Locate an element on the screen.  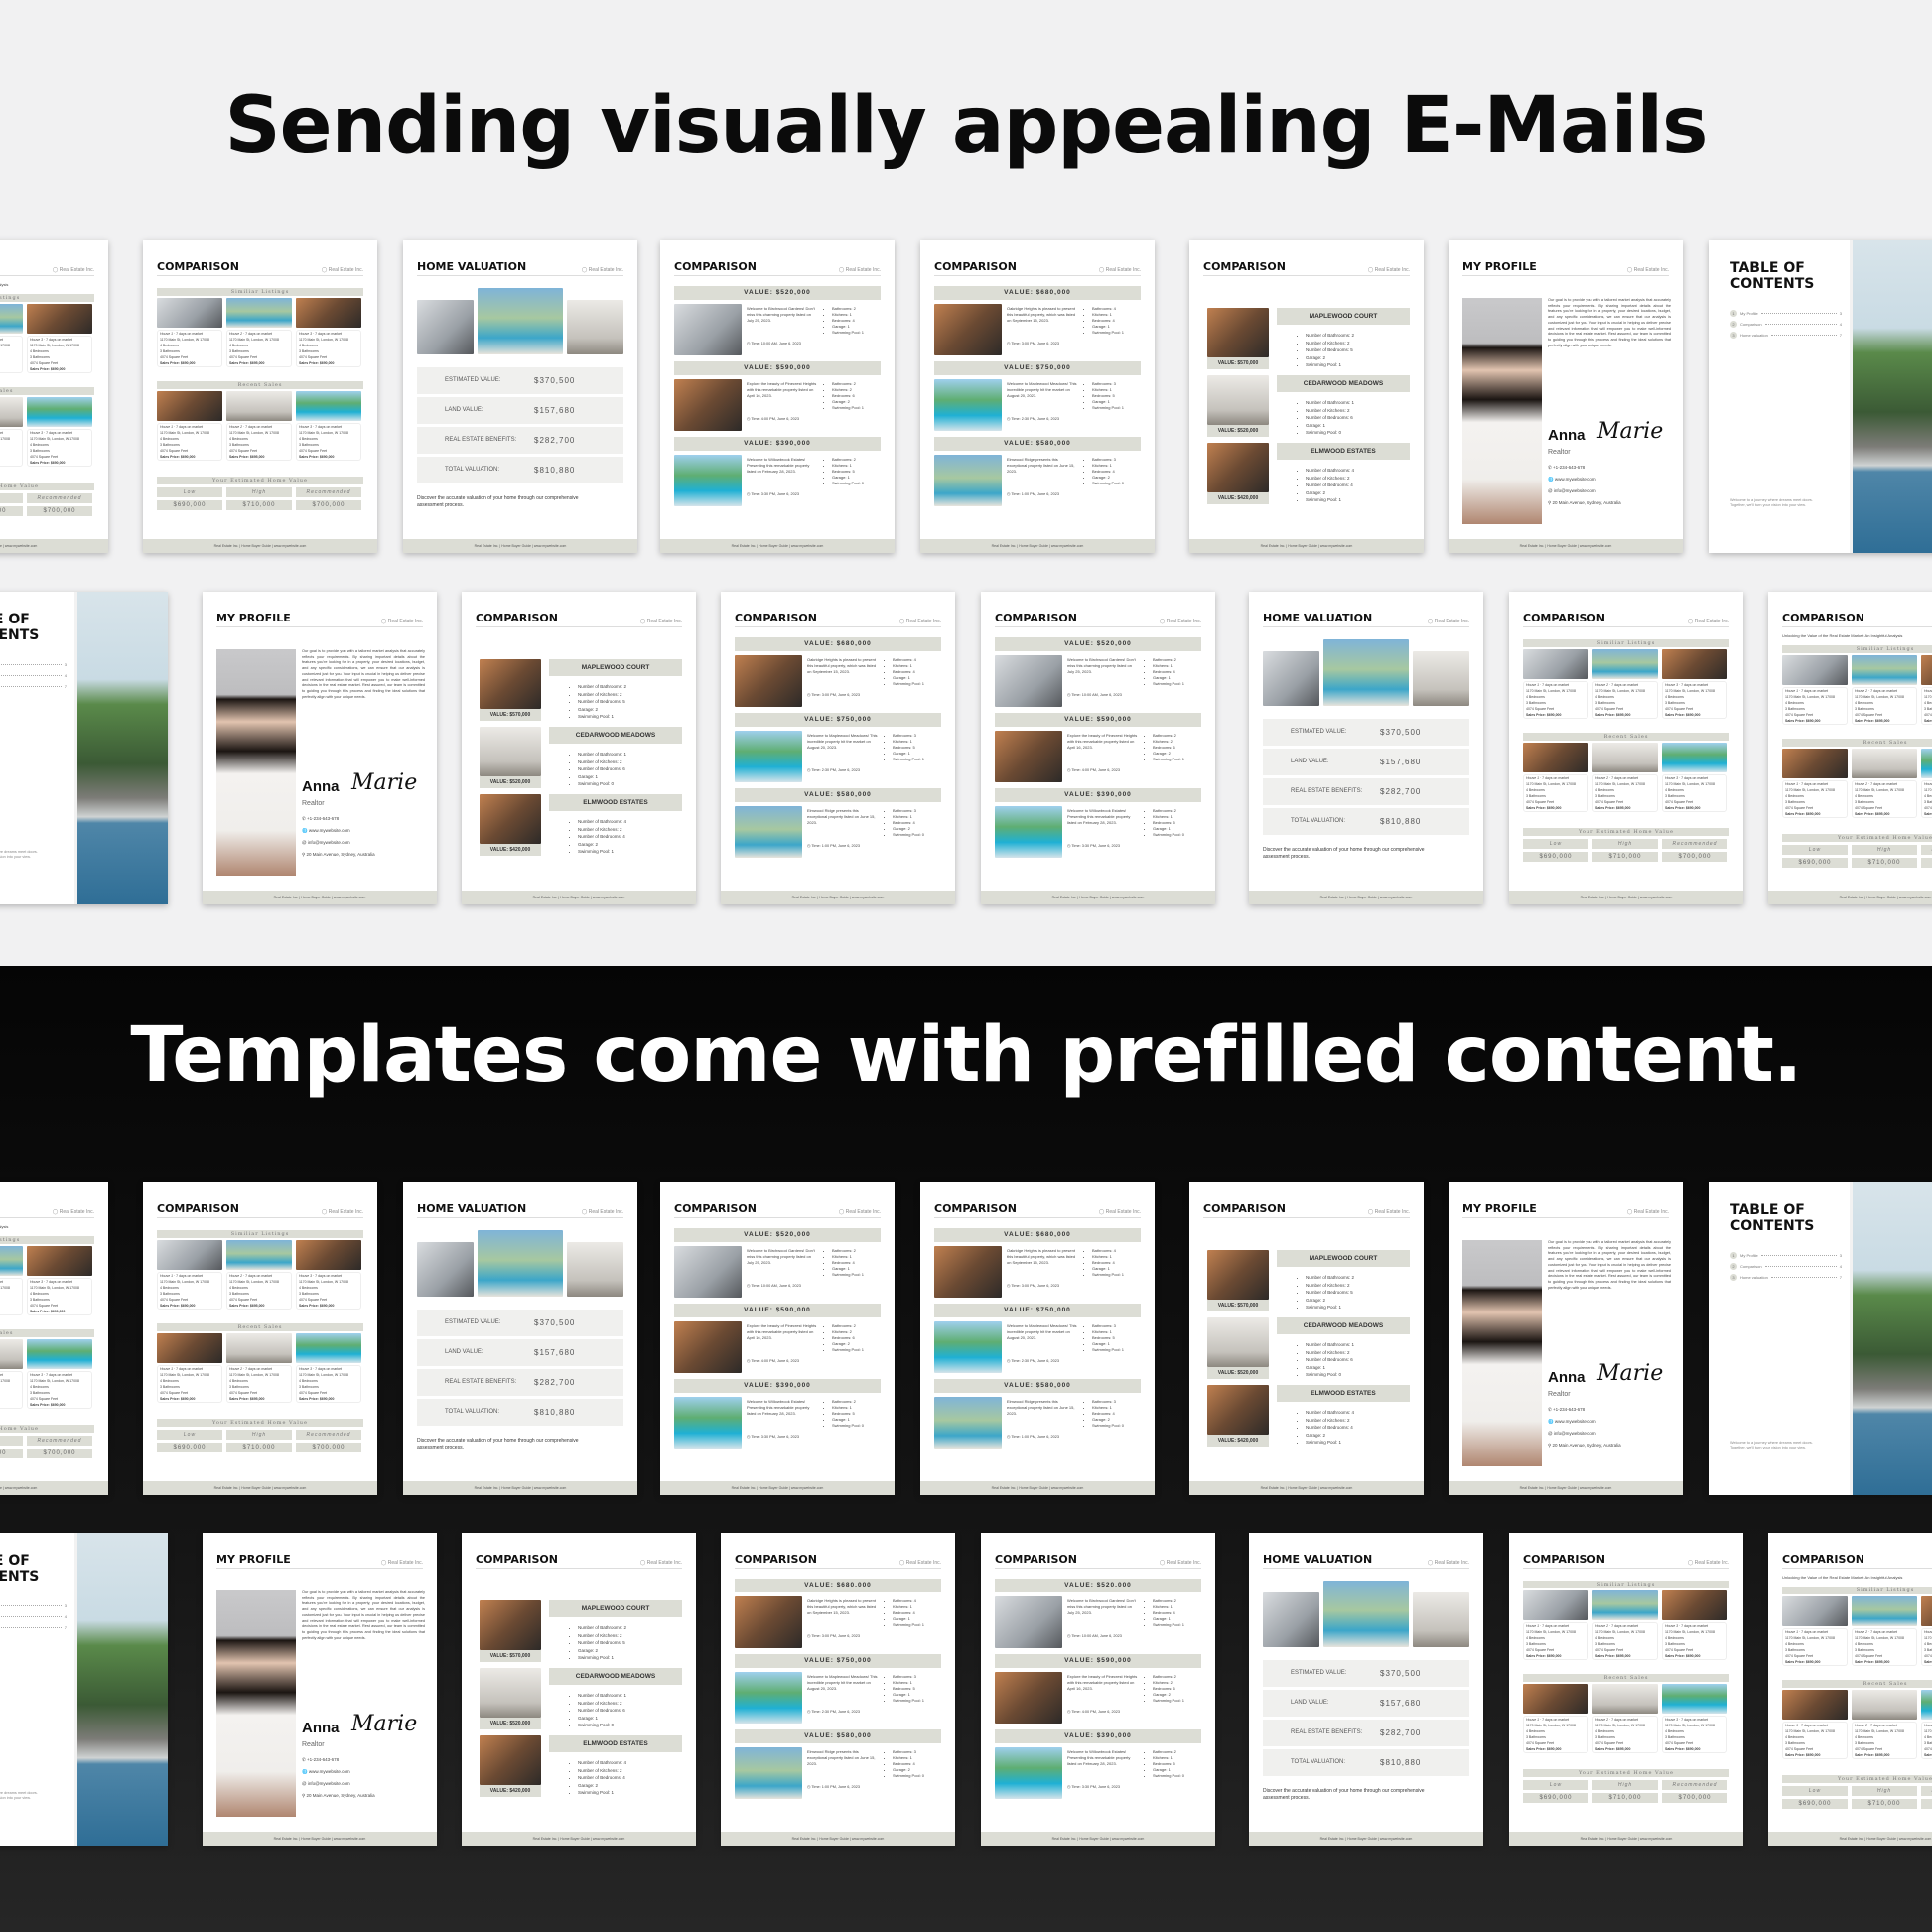
viewing-time: ◷ Time: 4:00 PM, June 6, 2023 is located at coordinates (1093, 1712).